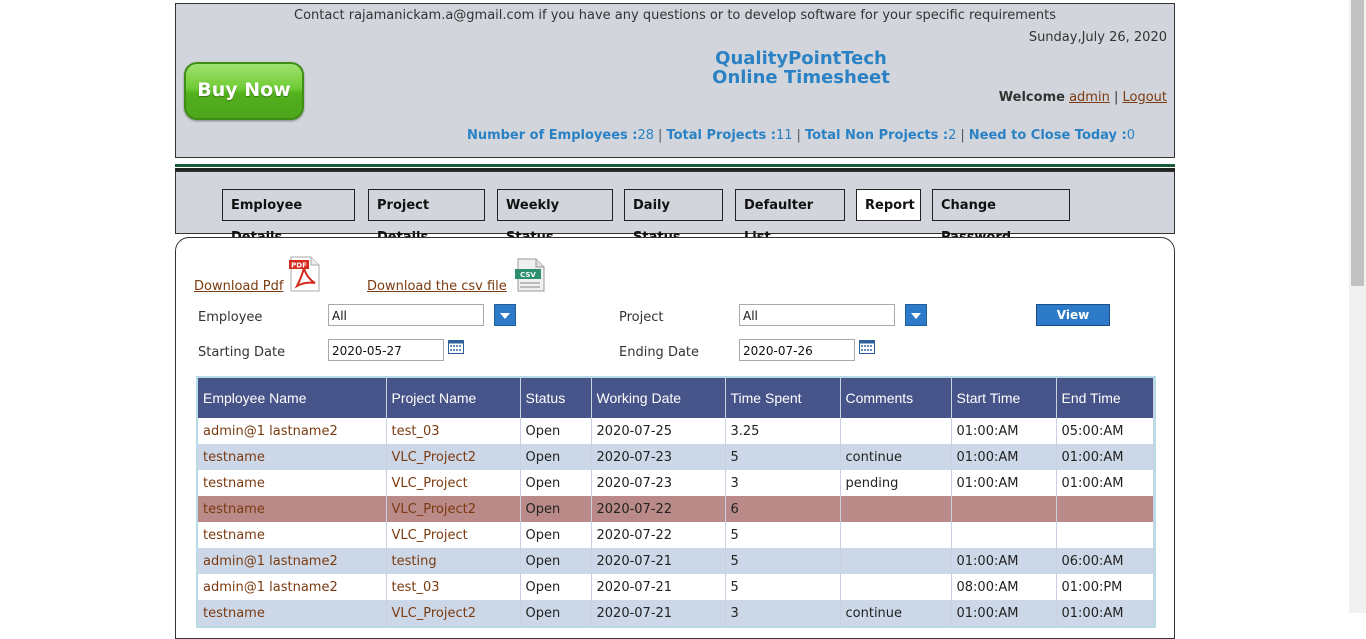 Image resolution: width=1366 pixels, height=639 pixels. What do you see at coordinates (426, 217) in the screenshot?
I see `nav-project-details: Project Details` at bounding box center [426, 217].